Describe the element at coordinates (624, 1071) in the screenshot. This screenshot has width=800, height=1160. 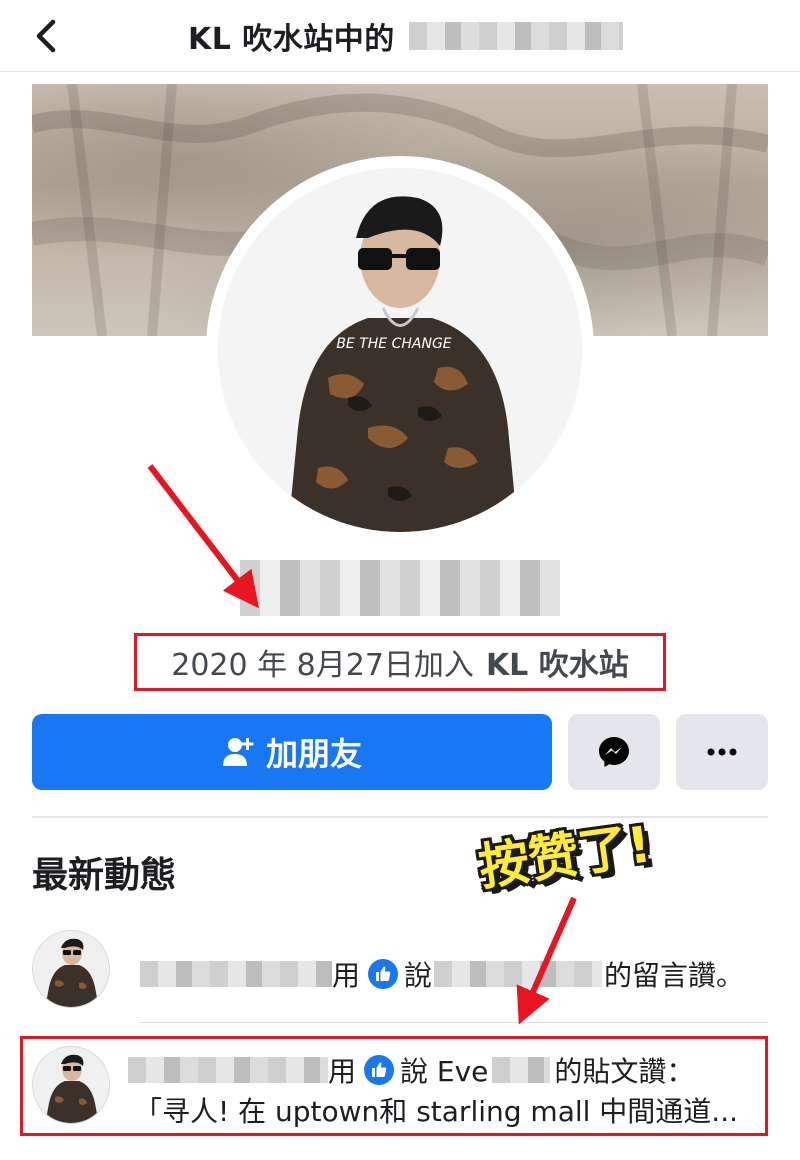
I see `feed-suffix: 的貼文讚：` at that location.